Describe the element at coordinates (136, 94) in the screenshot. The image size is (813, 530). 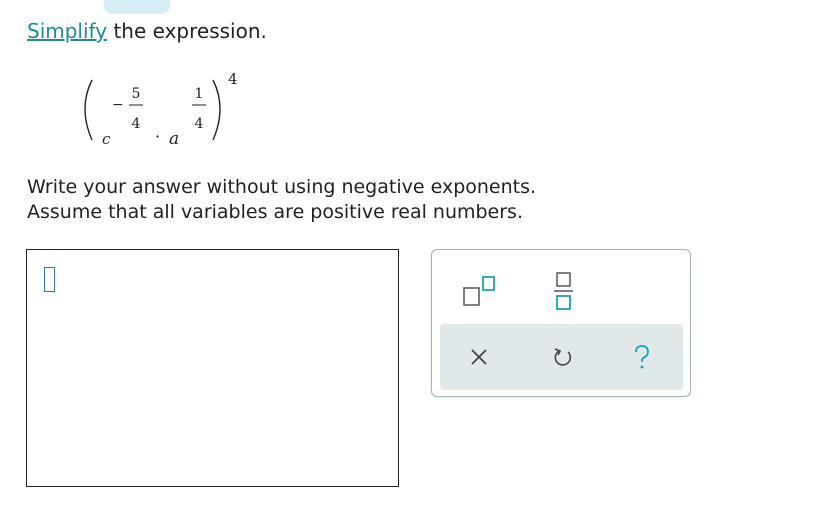
I see `exponent-1-numerator: 5` at that location.